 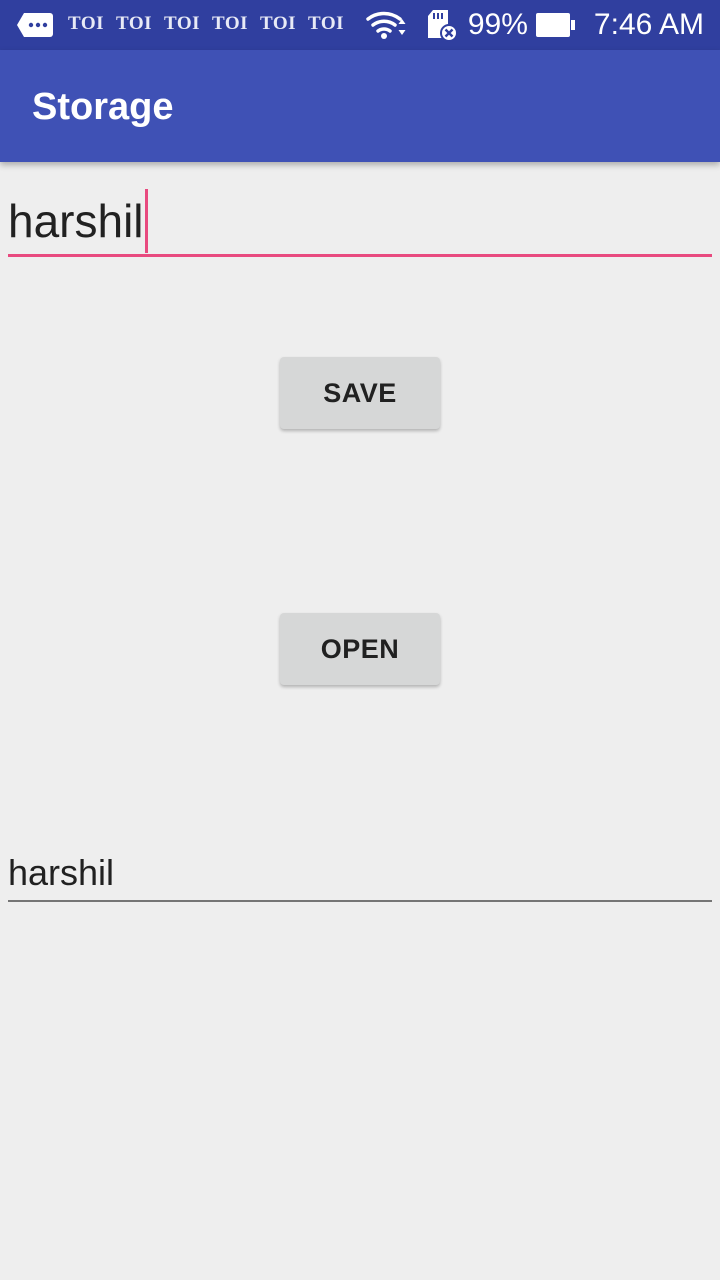 I want to click on open-button: OPEN, so click(x=360, y=649).